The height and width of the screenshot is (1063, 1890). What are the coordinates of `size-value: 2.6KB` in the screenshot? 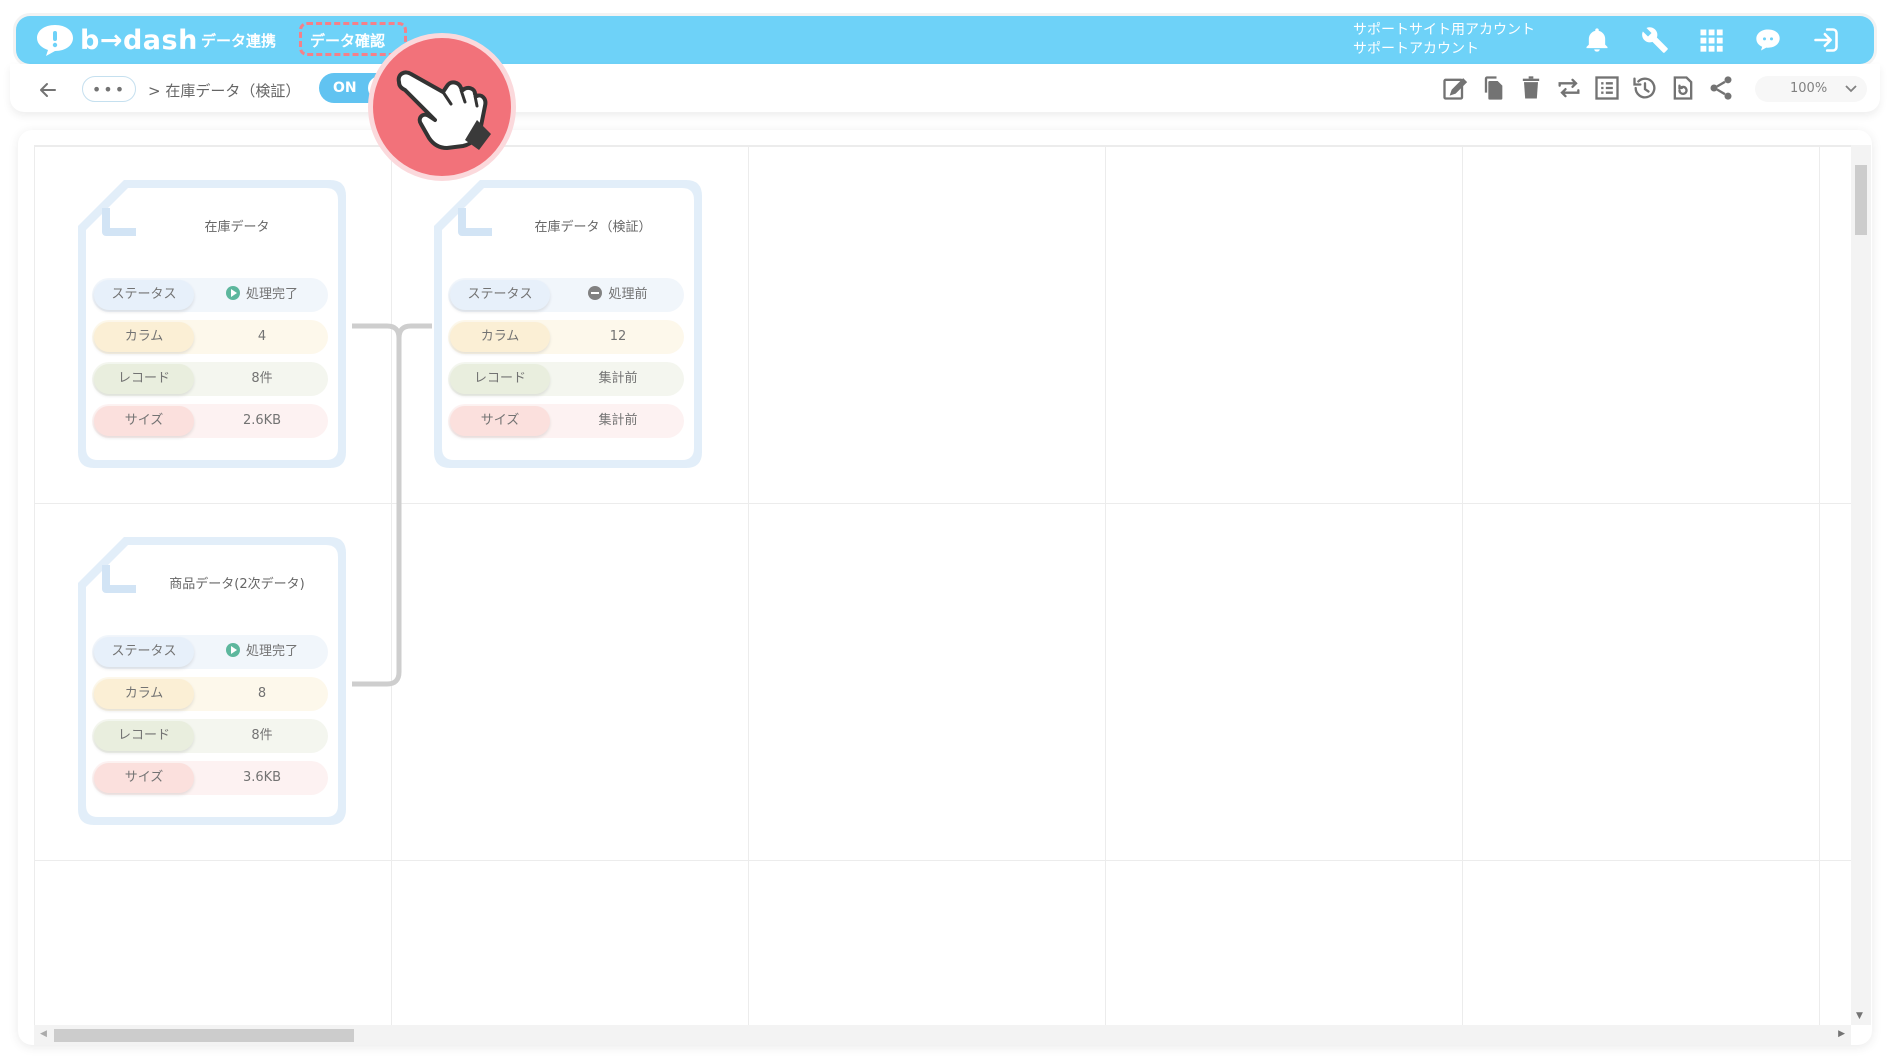 It's located at (262, 420).